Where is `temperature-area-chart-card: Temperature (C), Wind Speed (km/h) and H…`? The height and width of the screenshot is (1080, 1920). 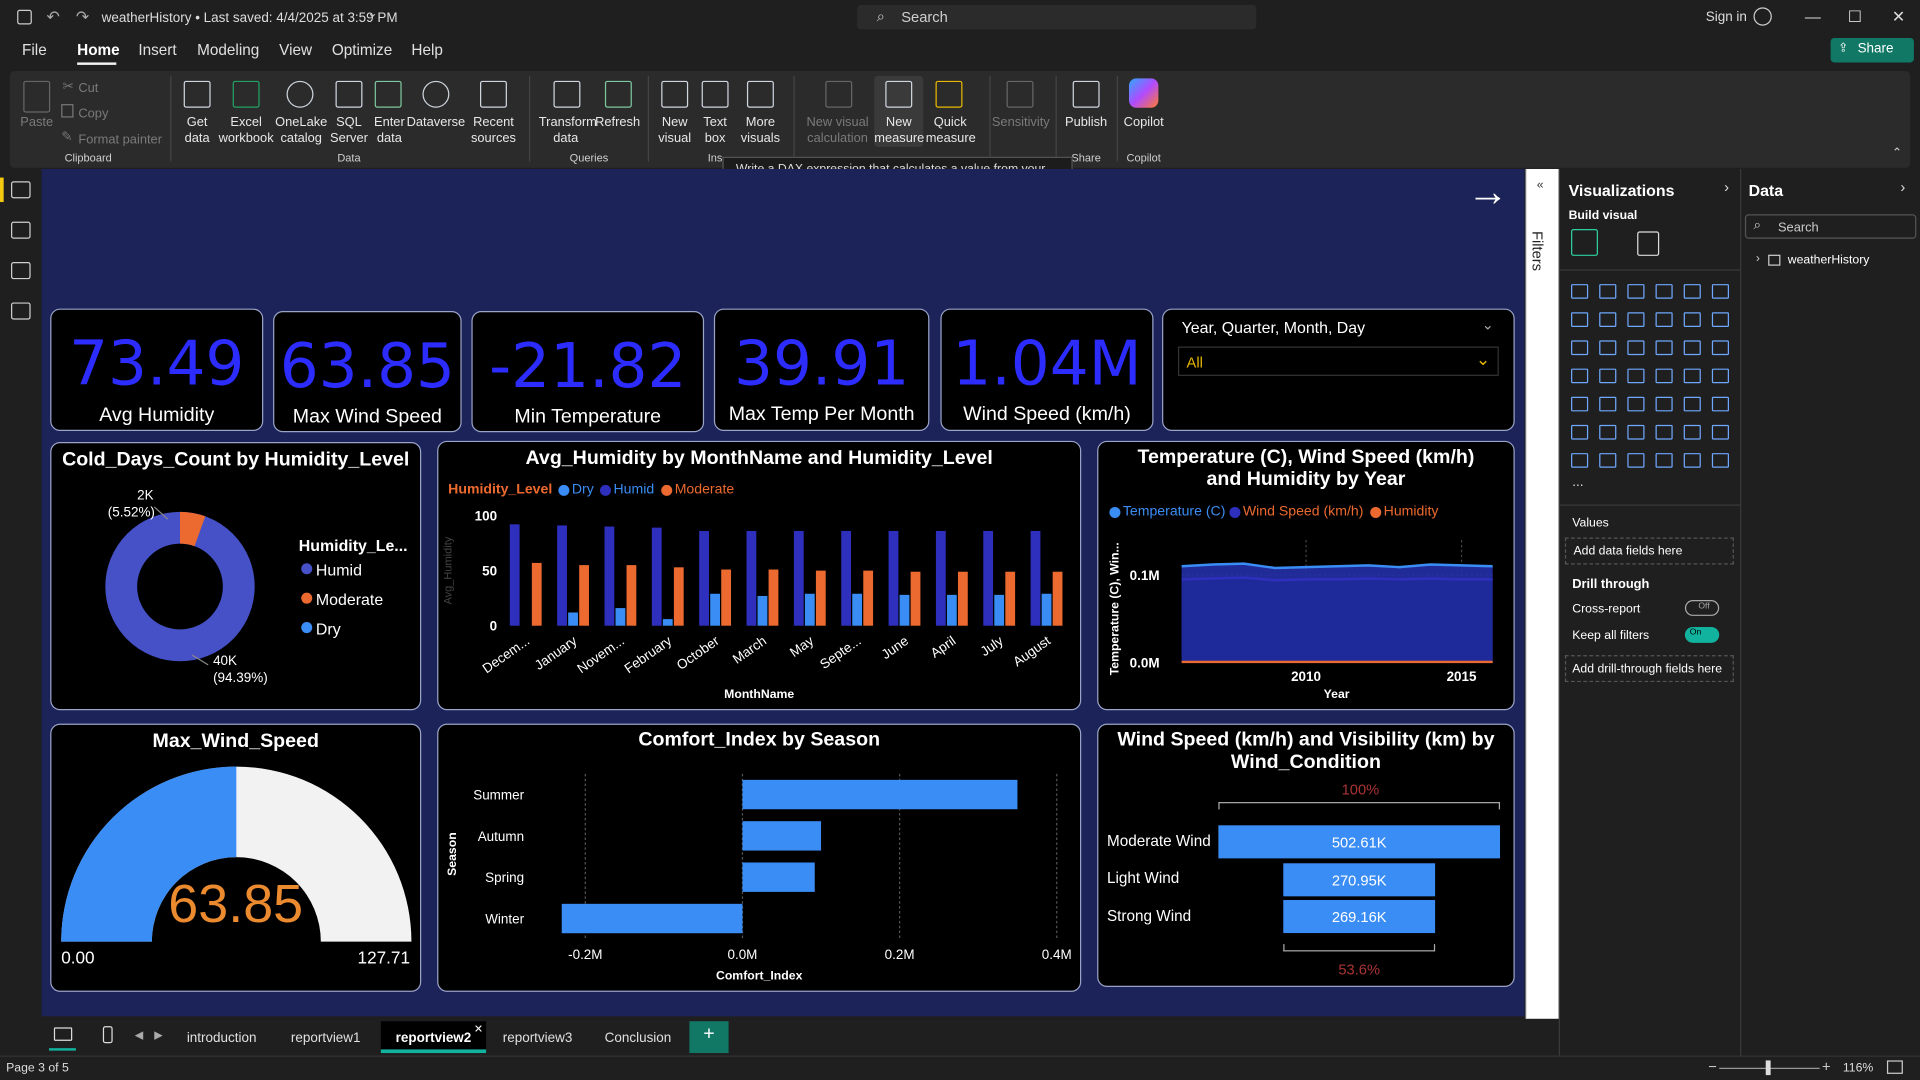 temperature-area-chart-card: Temperature (C), Wind Speed (km/h) and H… is located at coordinates (1306, 575).